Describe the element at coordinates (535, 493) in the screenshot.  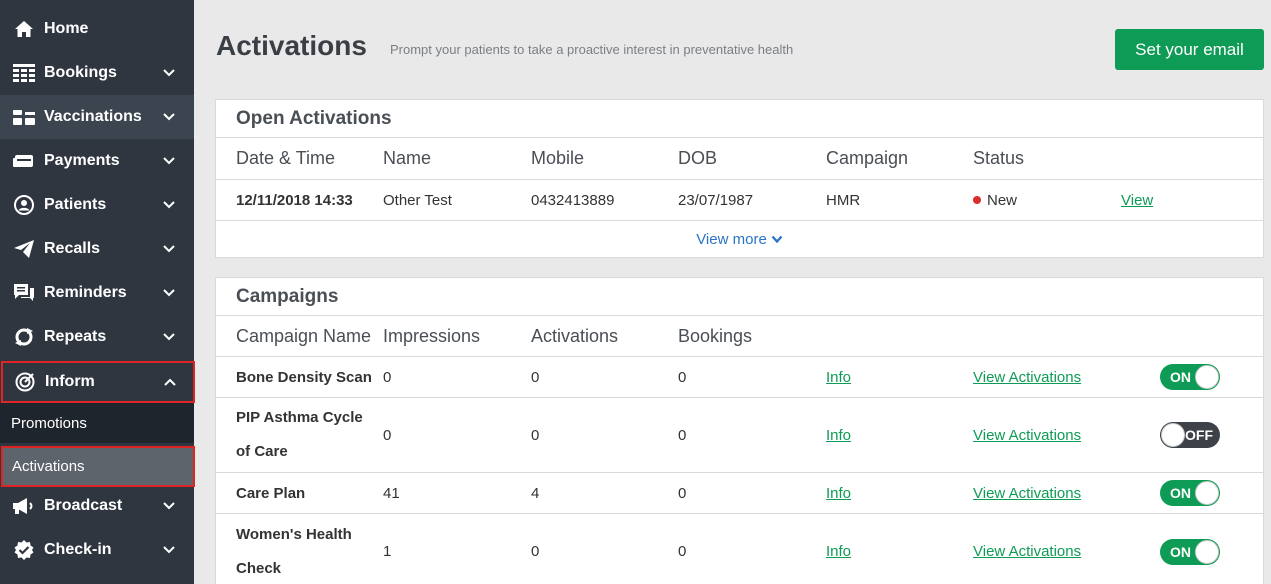
I see `campaign-activations: 4` at that location.